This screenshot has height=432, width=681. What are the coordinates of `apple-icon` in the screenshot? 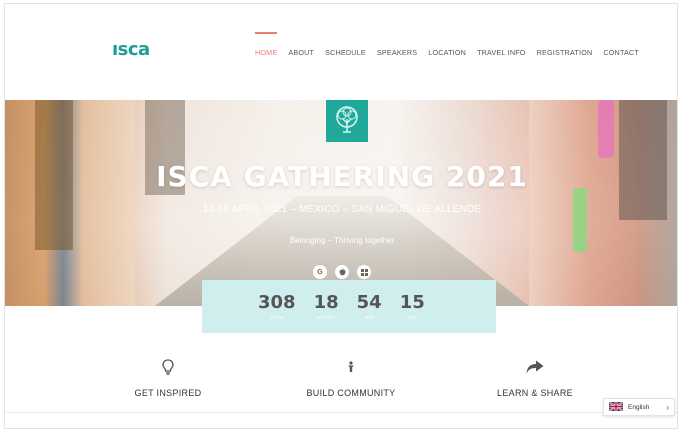 It's located at (342, 272).